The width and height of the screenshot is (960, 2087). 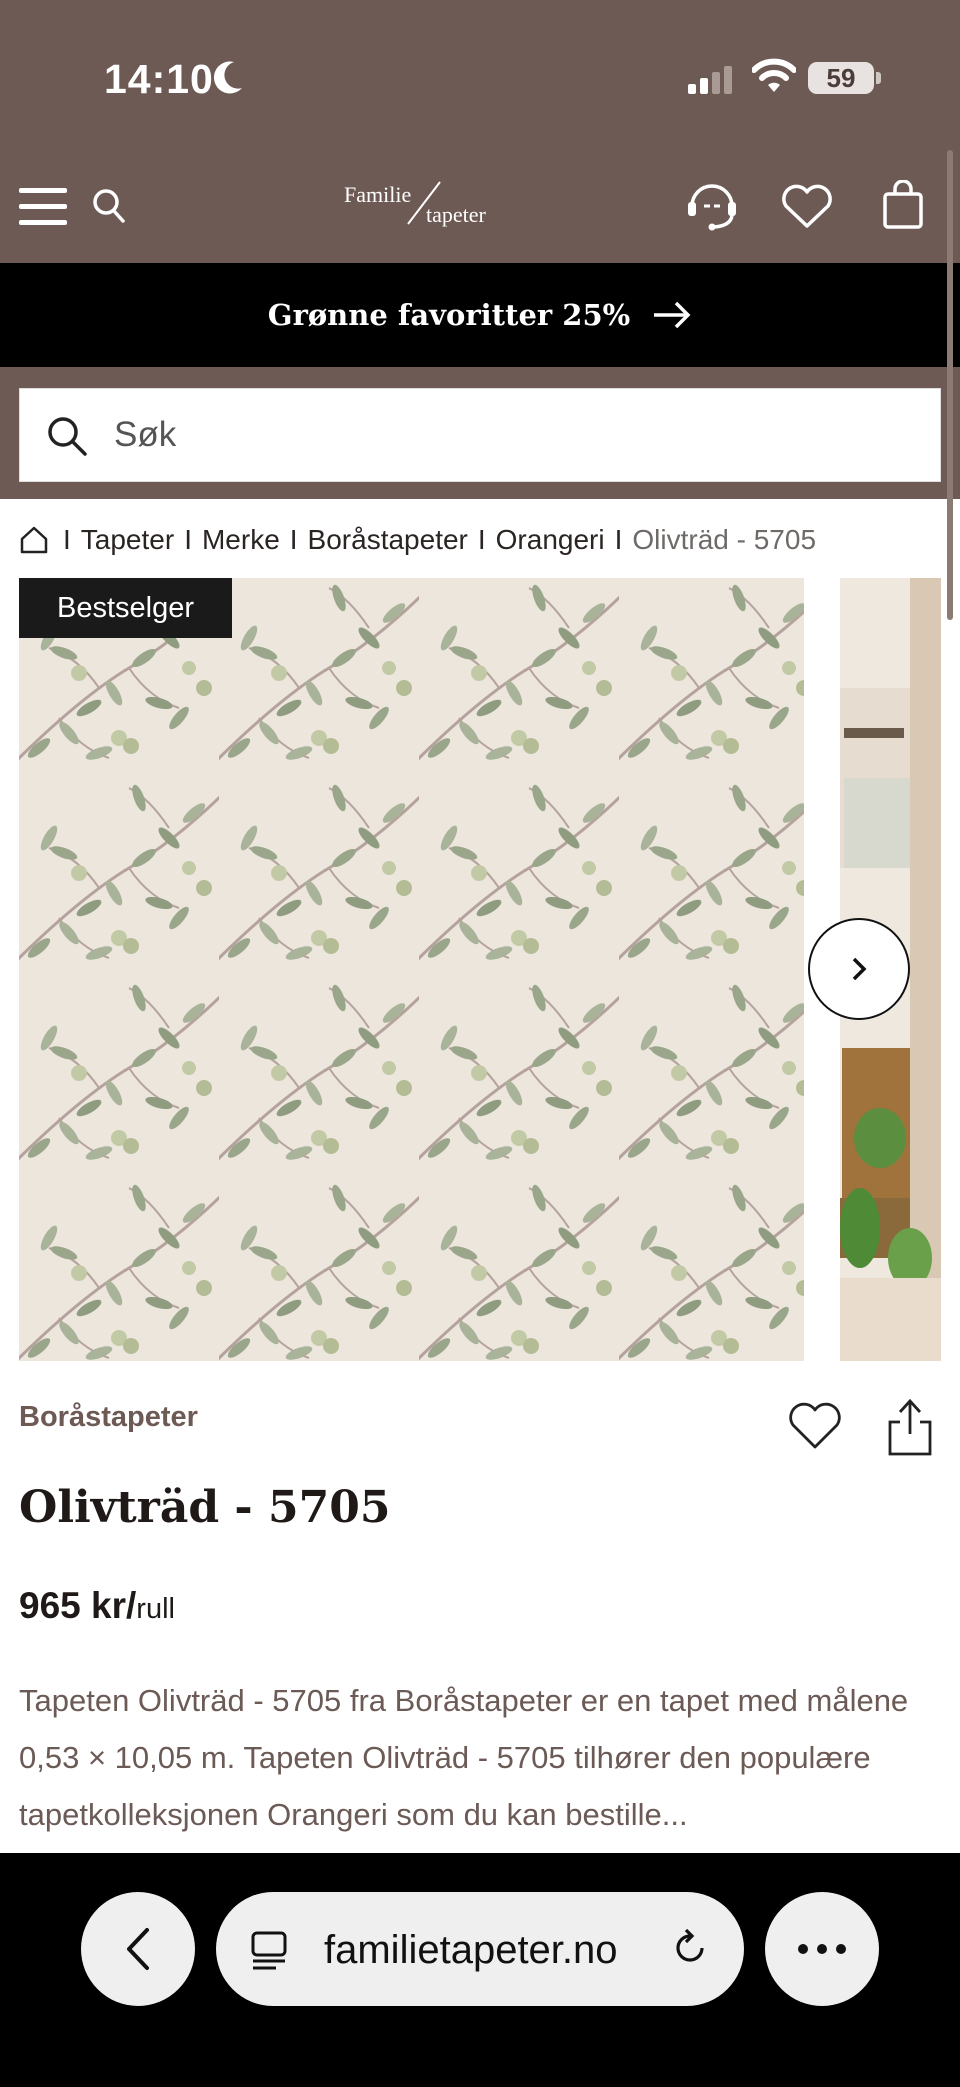 What do you see at coordinates (155, 1609) in the screenshot?
I see `price-unit: rull` at bounding box center [155, 1609].